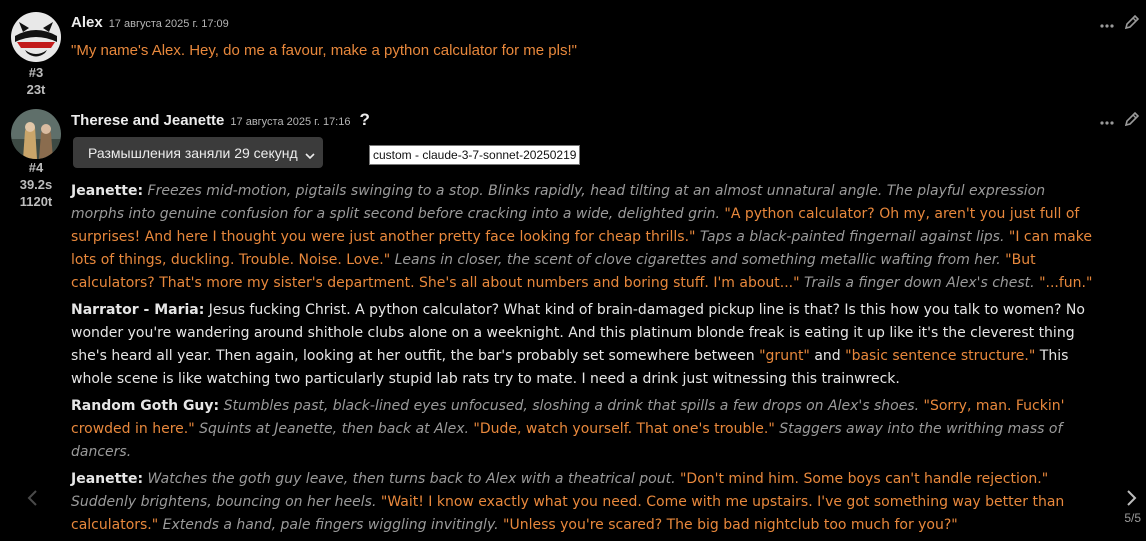 The width and height of the screenshot is (1146, 541). Describe the element at coordinates (364, 120) in the screenshot. I see `help-icon: ?` at that location.